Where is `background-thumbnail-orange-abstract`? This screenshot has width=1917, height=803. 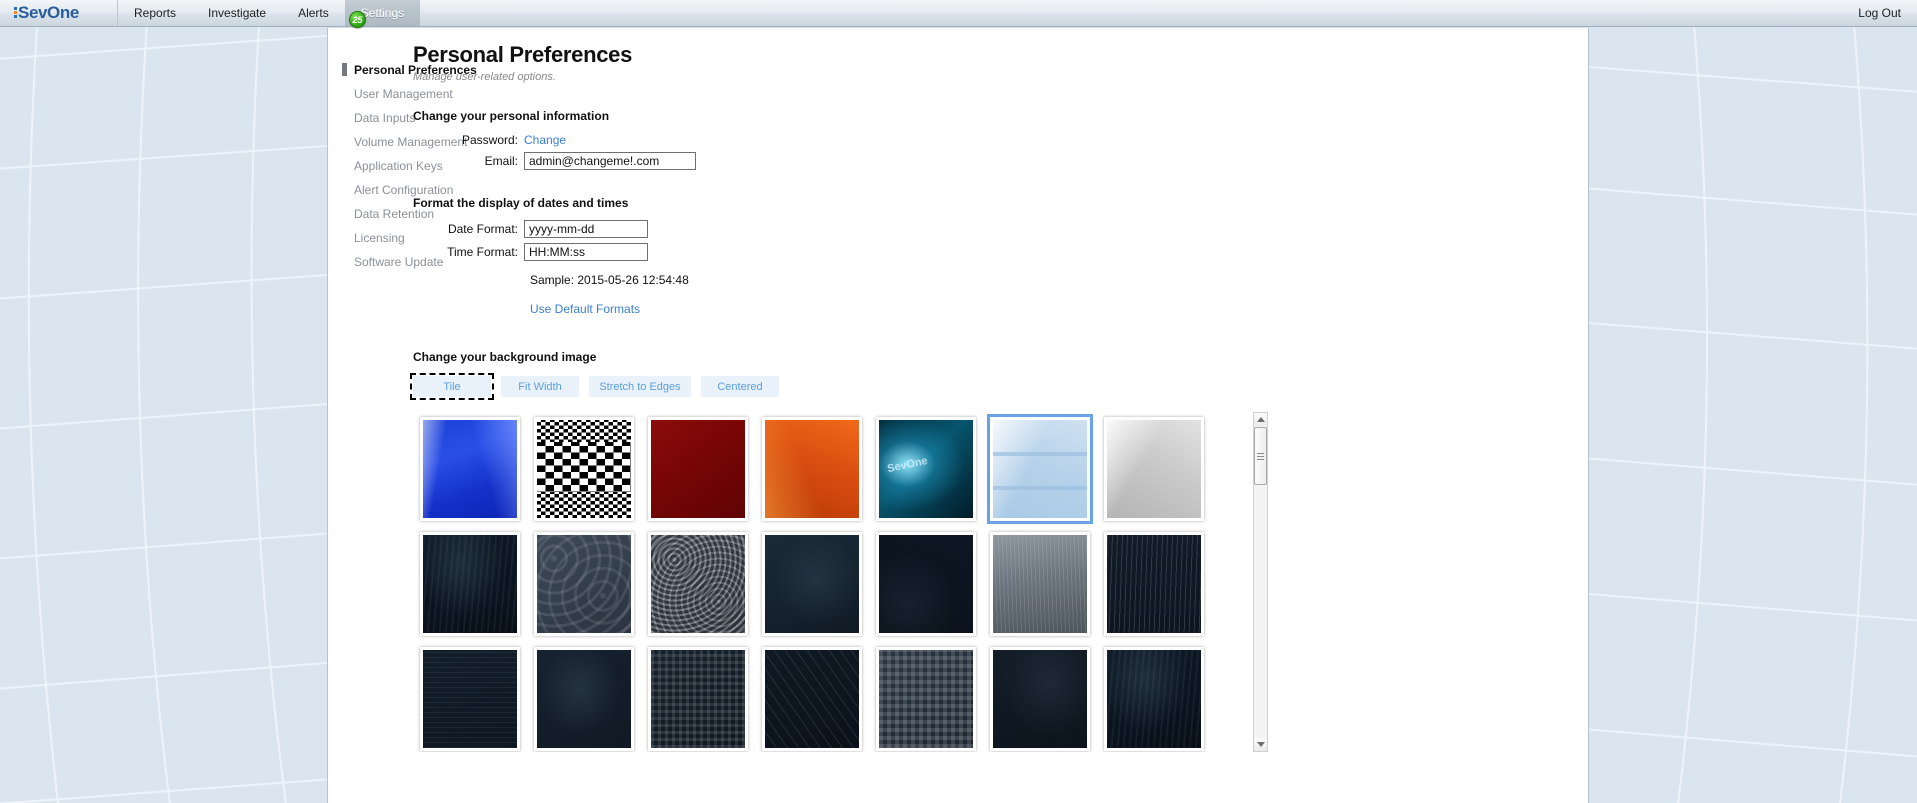 background-thumbnail-orange-abstract is located at coordinates (812, 469).